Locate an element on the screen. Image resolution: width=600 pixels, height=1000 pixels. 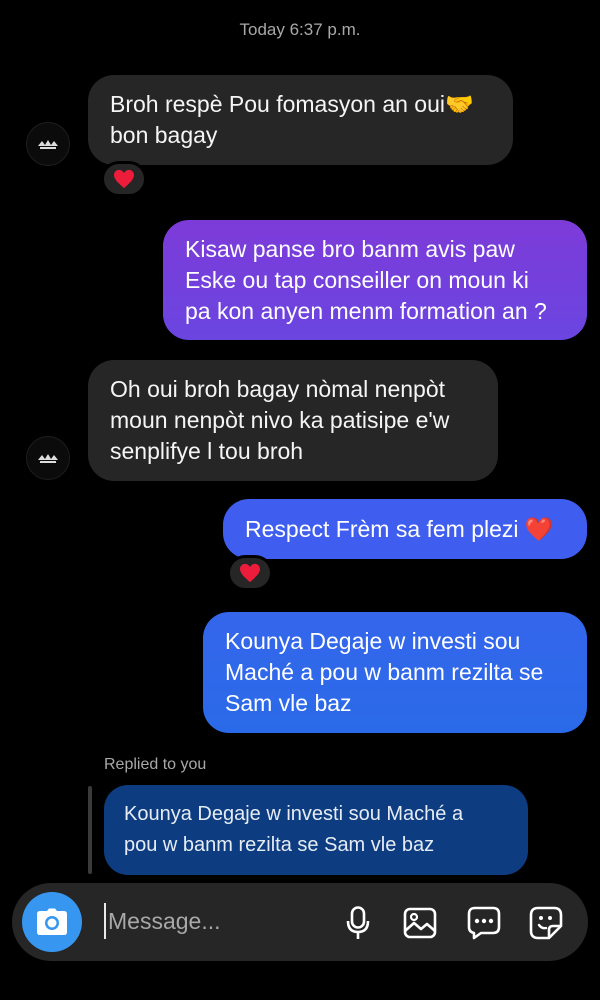
camera-icon is located at coordinates (52, 921).